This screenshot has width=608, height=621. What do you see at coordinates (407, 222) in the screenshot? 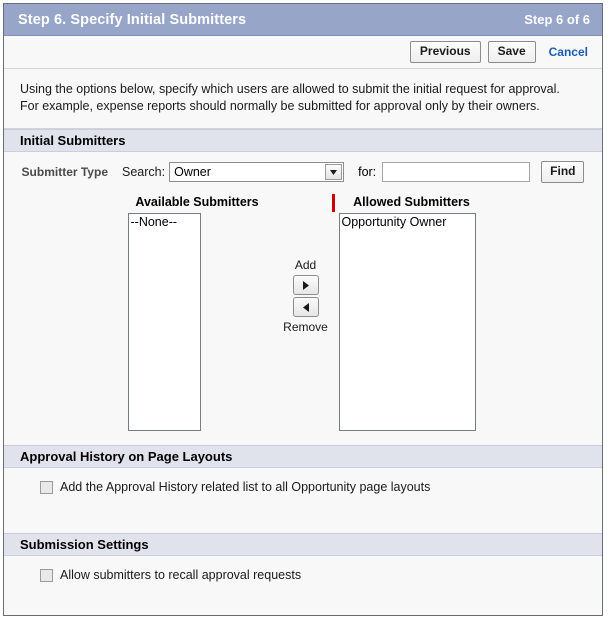
I see `list-item: Opportunity Owner` at bounding box center [407, 222].